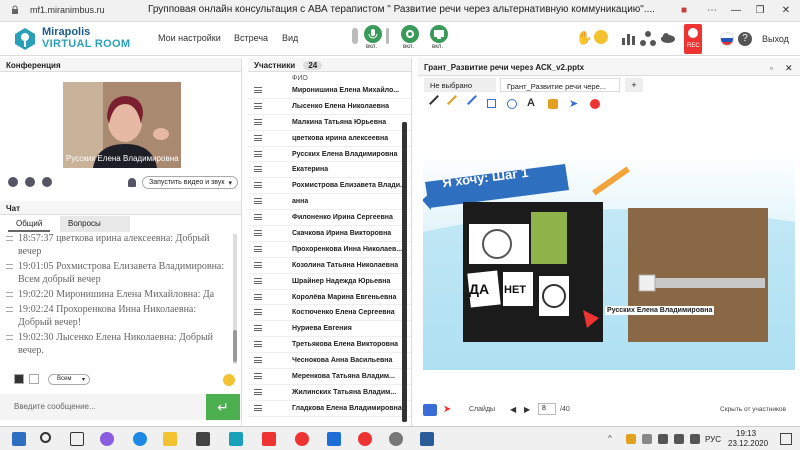 The height and width of the screenshot is (450, 800). Describe the element at coordinates (34, 379) in the screenshot. I see `background-color-icon` at that location.